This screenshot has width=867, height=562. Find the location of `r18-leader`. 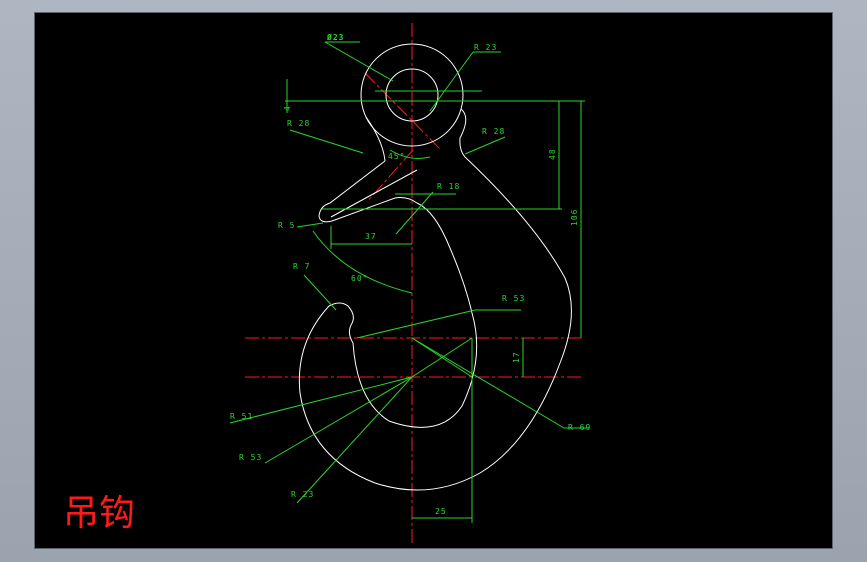

r18-leader is located at coordinates (414, 213).